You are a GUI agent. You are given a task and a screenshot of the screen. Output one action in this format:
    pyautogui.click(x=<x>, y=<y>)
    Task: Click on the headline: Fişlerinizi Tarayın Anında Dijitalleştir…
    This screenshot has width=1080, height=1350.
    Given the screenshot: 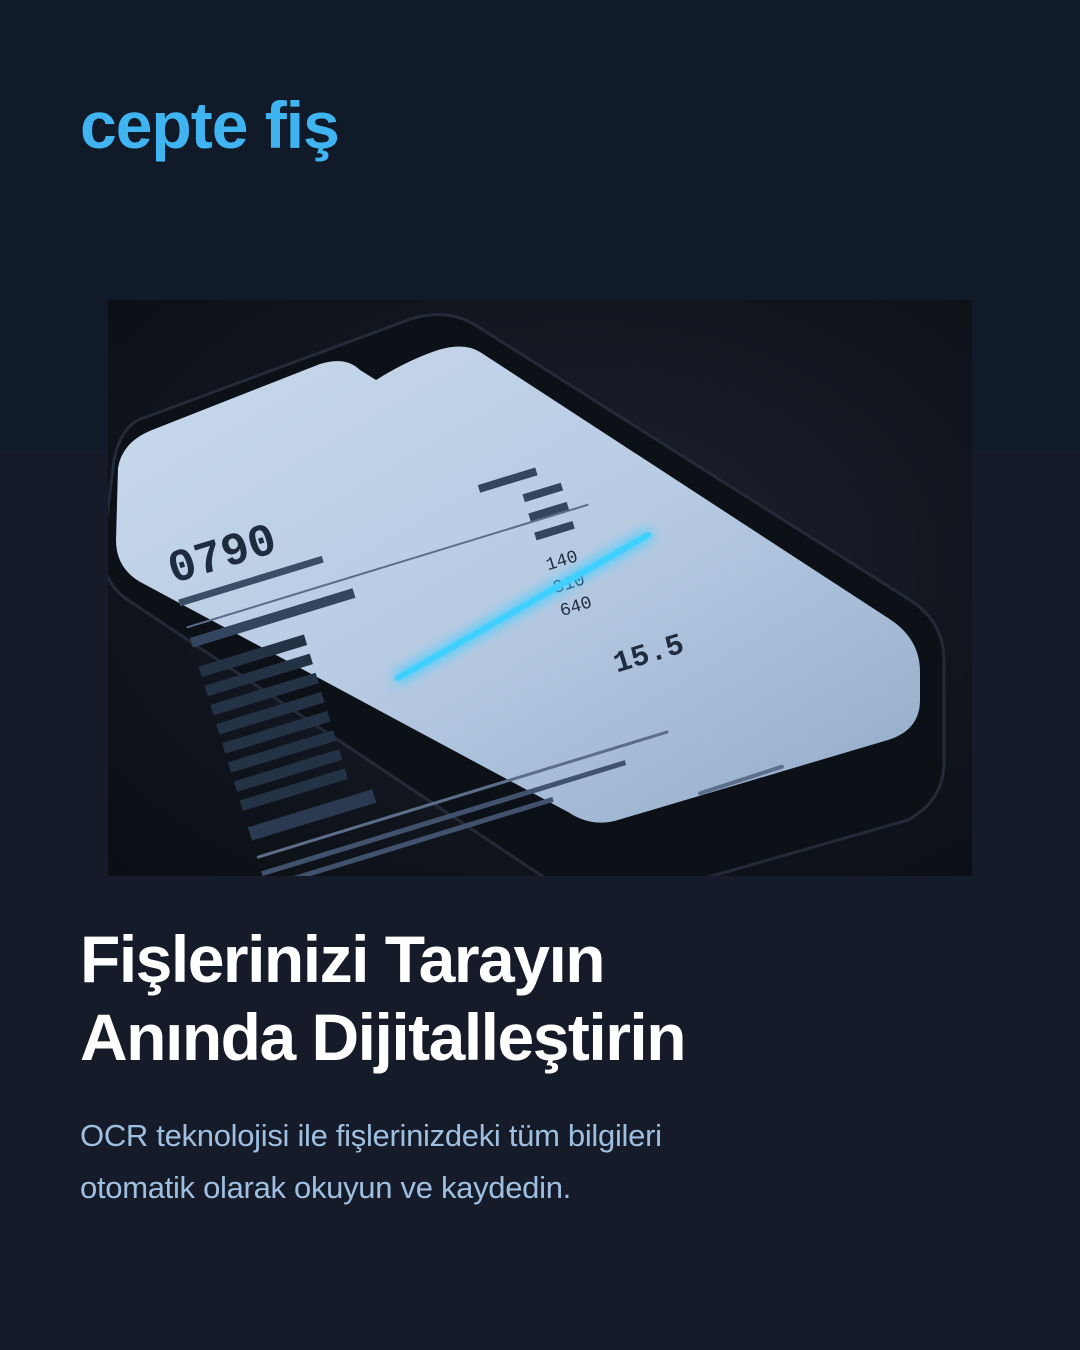 What is the action you would take?
    pyautogui.click(x=550, y=998)
    